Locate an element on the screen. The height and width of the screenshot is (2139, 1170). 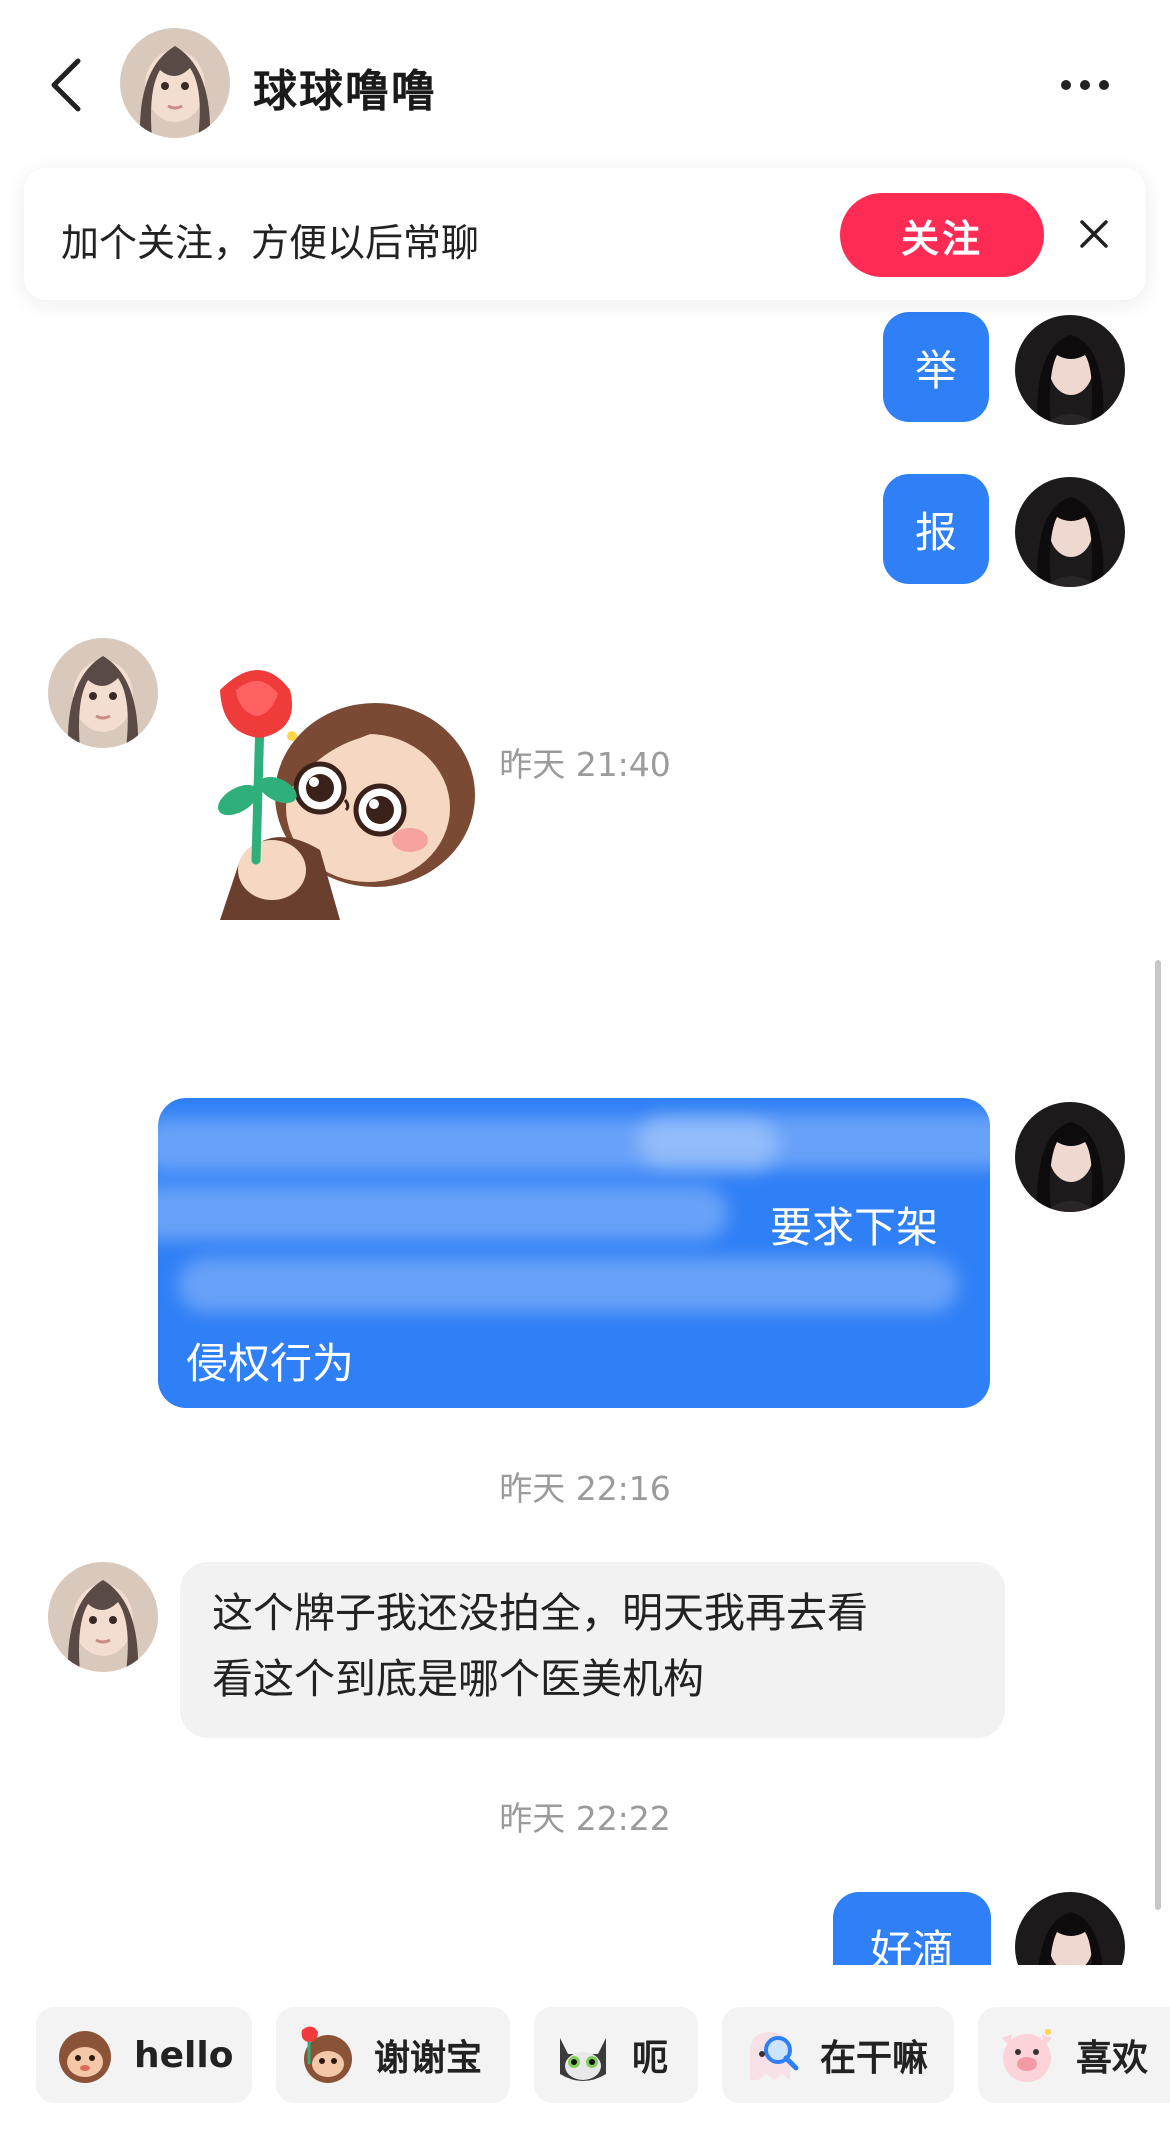
pig-icon is located at coordinates (1027, 2055).